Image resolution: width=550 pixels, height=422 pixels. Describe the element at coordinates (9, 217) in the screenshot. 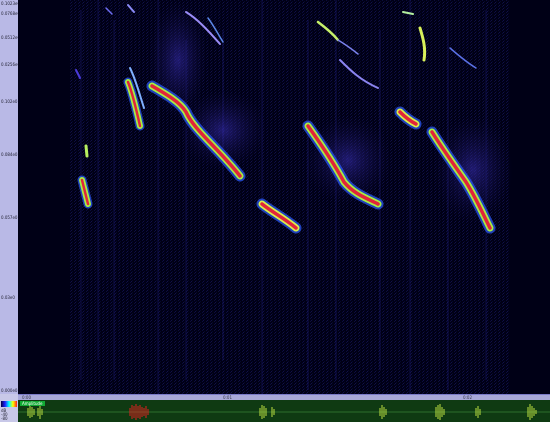

I see `freq-tick: 0.057e0` at that location.